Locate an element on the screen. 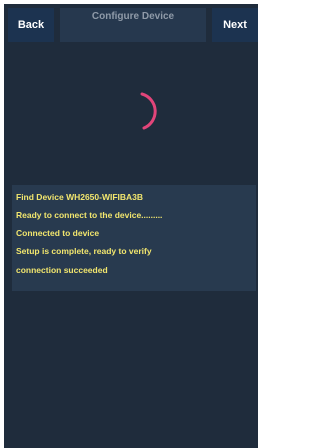  page-title: Configure Device is located at coordinates (133, 25).